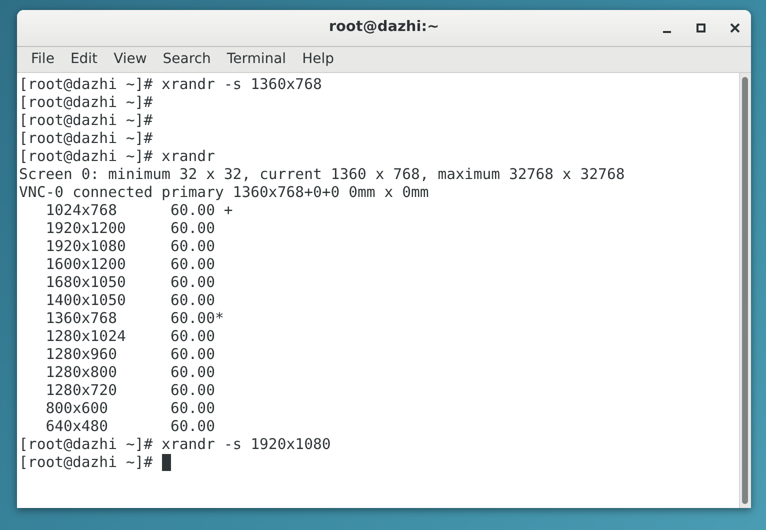  I want to click on terminal-line: VNC-0 connected primary 1360x768+0+0 0mm x 0mm, so click(224, 193).